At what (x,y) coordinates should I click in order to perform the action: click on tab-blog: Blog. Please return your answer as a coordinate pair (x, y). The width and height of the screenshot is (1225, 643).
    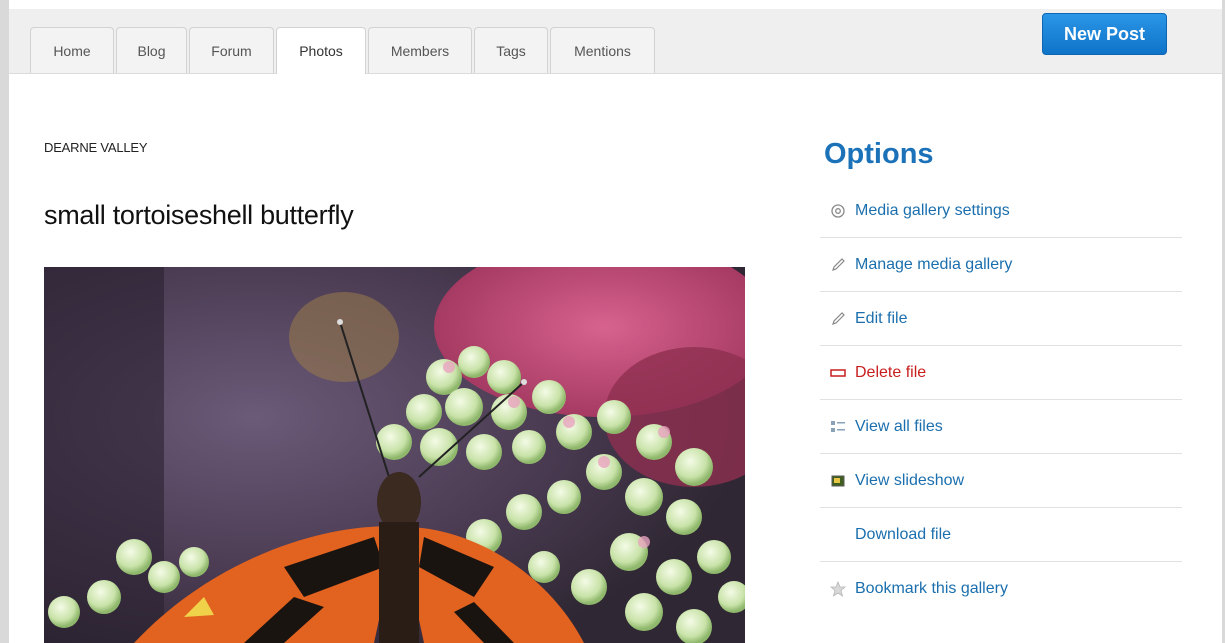
    Looking at the image, I should click on (151, 50).